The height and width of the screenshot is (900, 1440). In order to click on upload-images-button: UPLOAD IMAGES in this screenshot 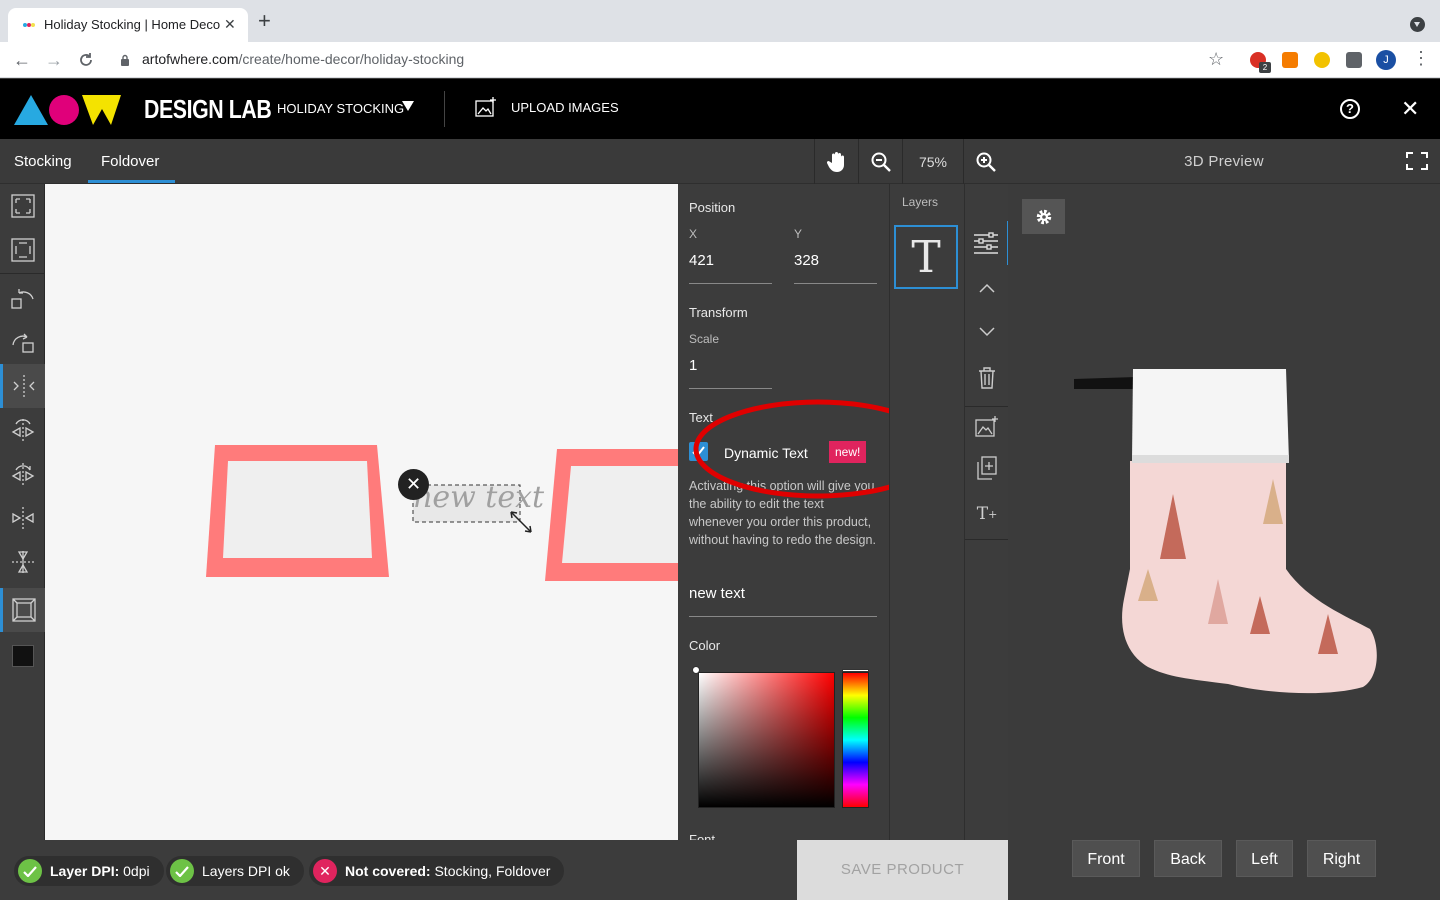, I will do `click(547, 107)`.